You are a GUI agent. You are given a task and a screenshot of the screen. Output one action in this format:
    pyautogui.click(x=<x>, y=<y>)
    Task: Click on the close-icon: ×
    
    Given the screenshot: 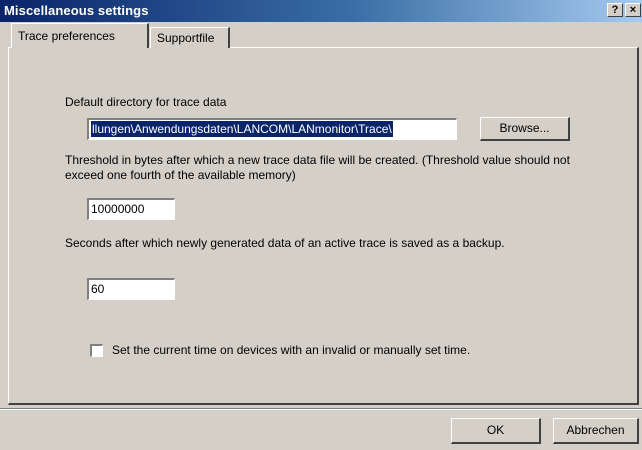 What is the action you would take?
    pyautogui.click(x=633, y=10)
    